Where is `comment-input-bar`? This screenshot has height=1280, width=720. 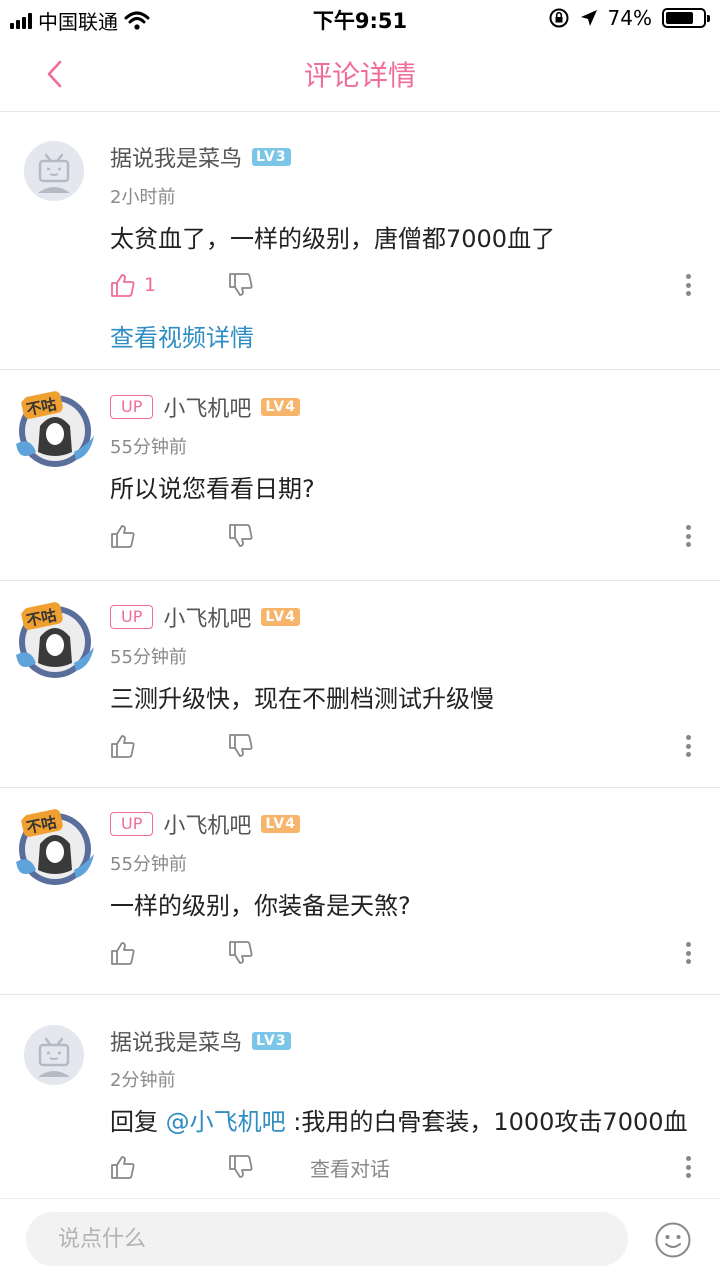 comment-input-bar is located at coordinates (360, 1239).